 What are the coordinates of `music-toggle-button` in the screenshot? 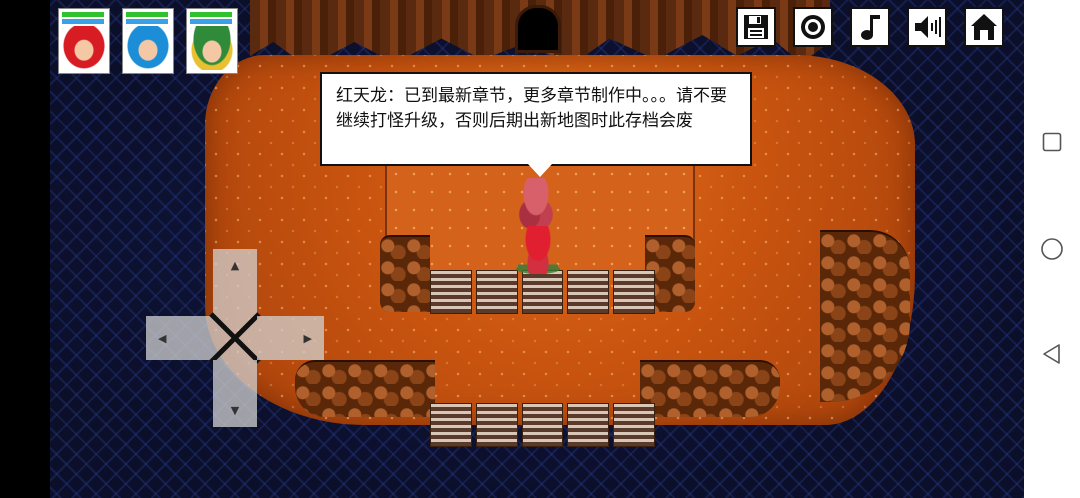 It's located at (870, 27).